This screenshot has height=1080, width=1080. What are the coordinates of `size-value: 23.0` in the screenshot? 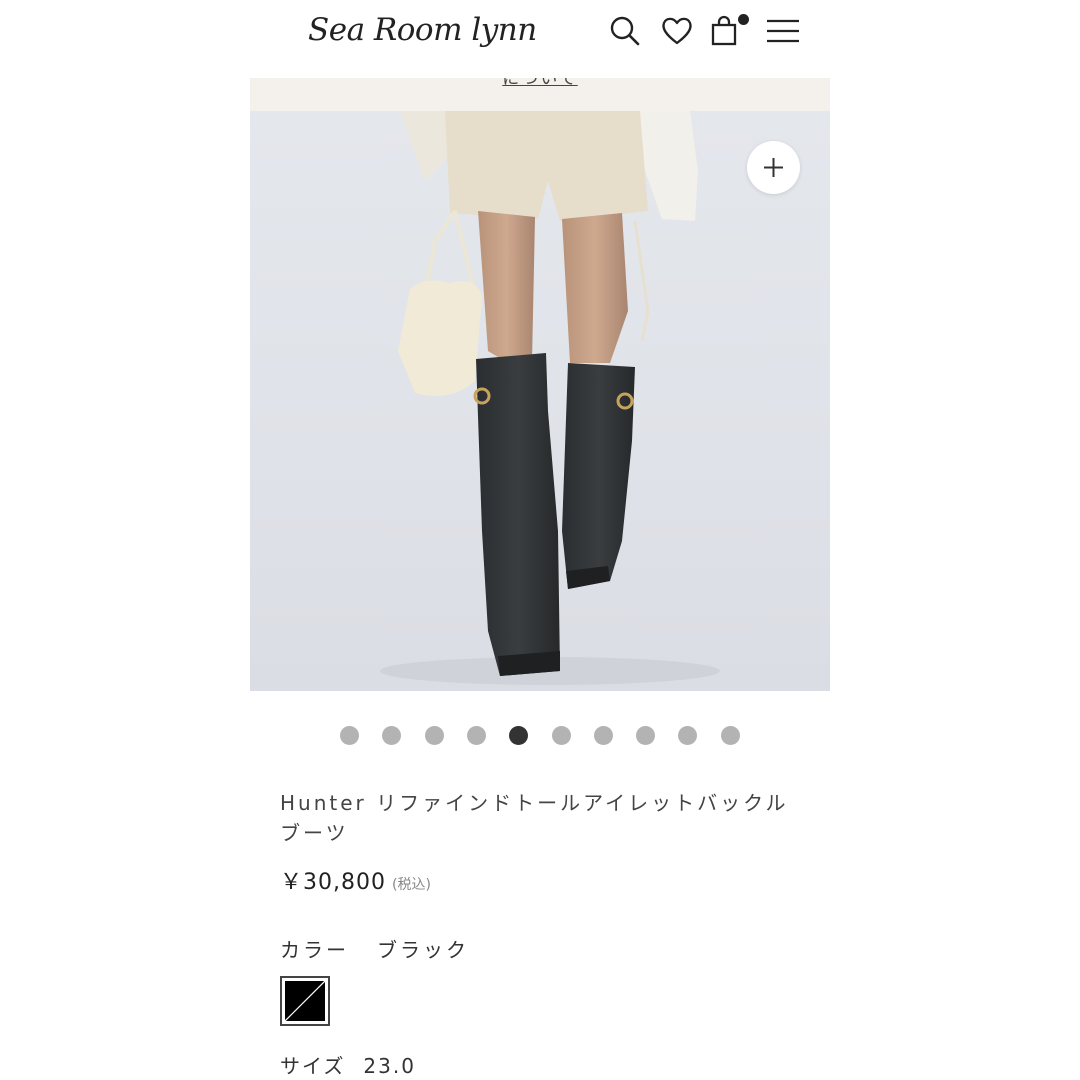 It's located at (389, 1066).